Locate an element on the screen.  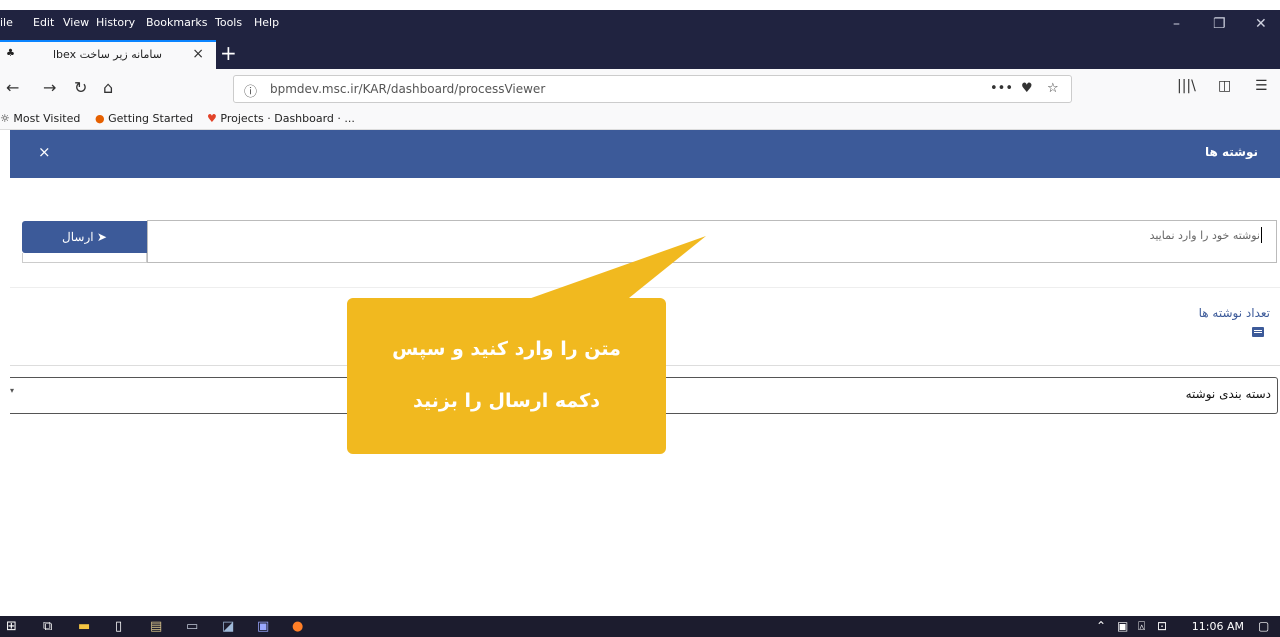
restore-icon: ❐ is located at coordinates (1219, 24).